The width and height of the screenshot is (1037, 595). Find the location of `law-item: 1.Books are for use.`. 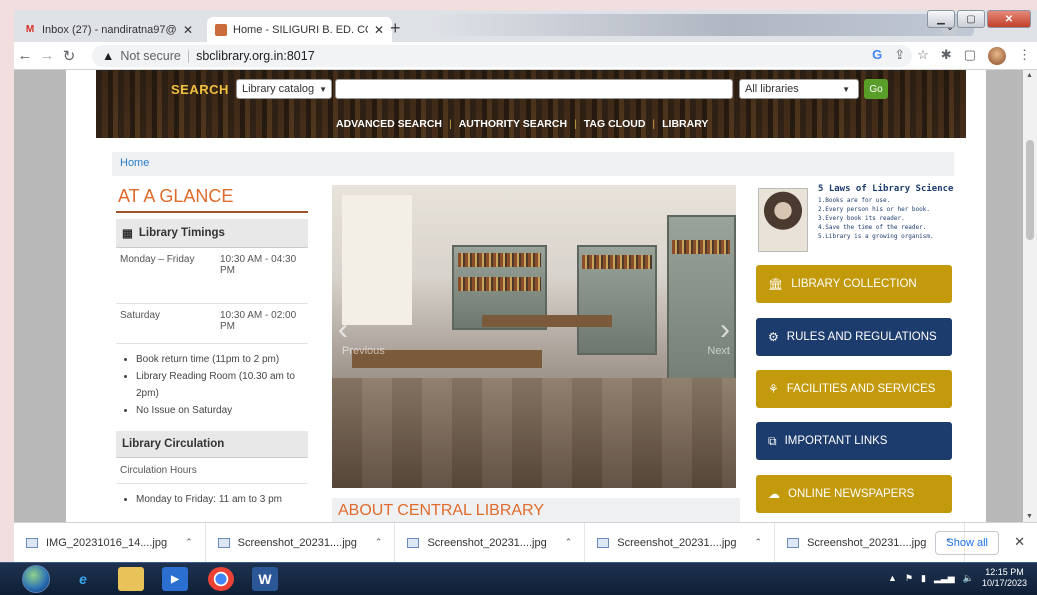

law-item: 1.Books are for use. is located at coordinates (854, 200).